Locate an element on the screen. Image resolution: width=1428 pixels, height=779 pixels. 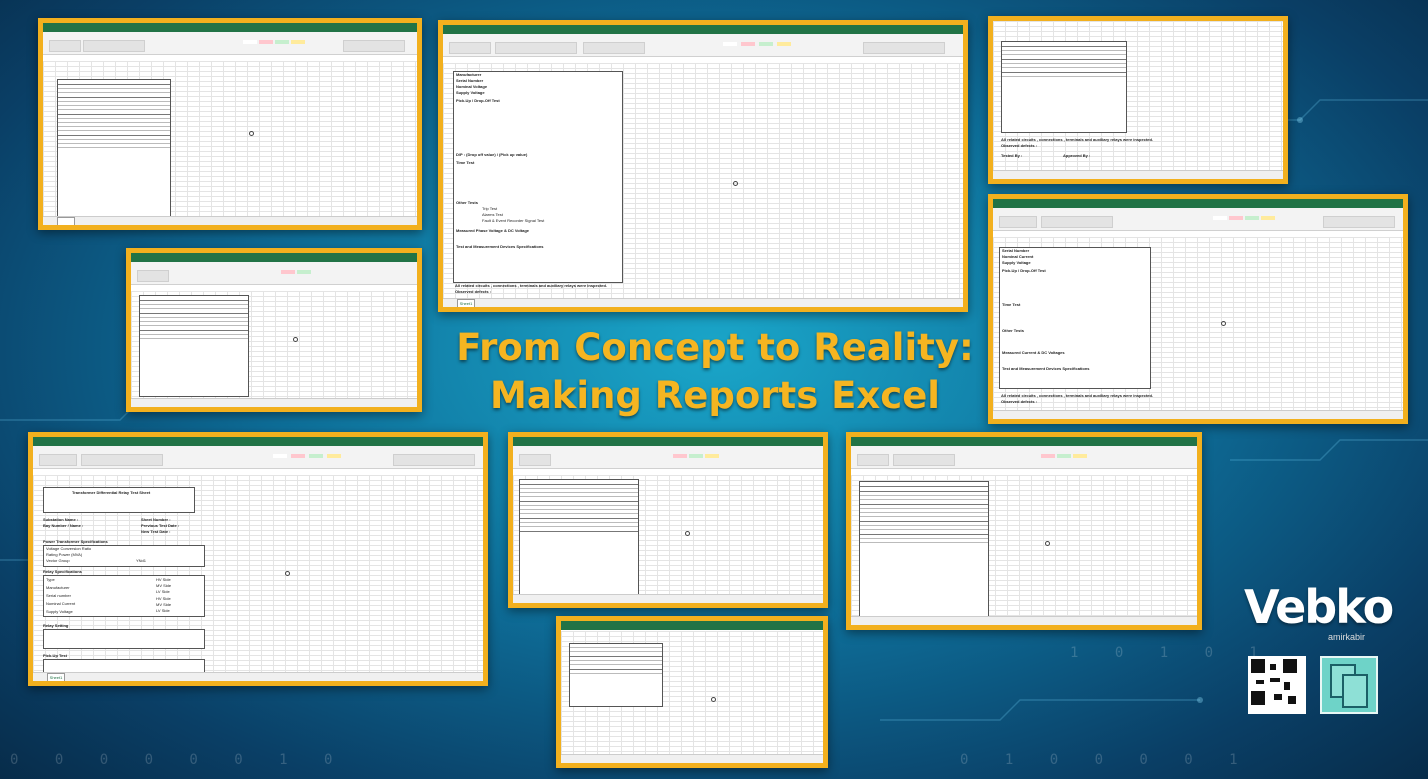
other-test: Alarms Test is located at coordinates (492, 214).